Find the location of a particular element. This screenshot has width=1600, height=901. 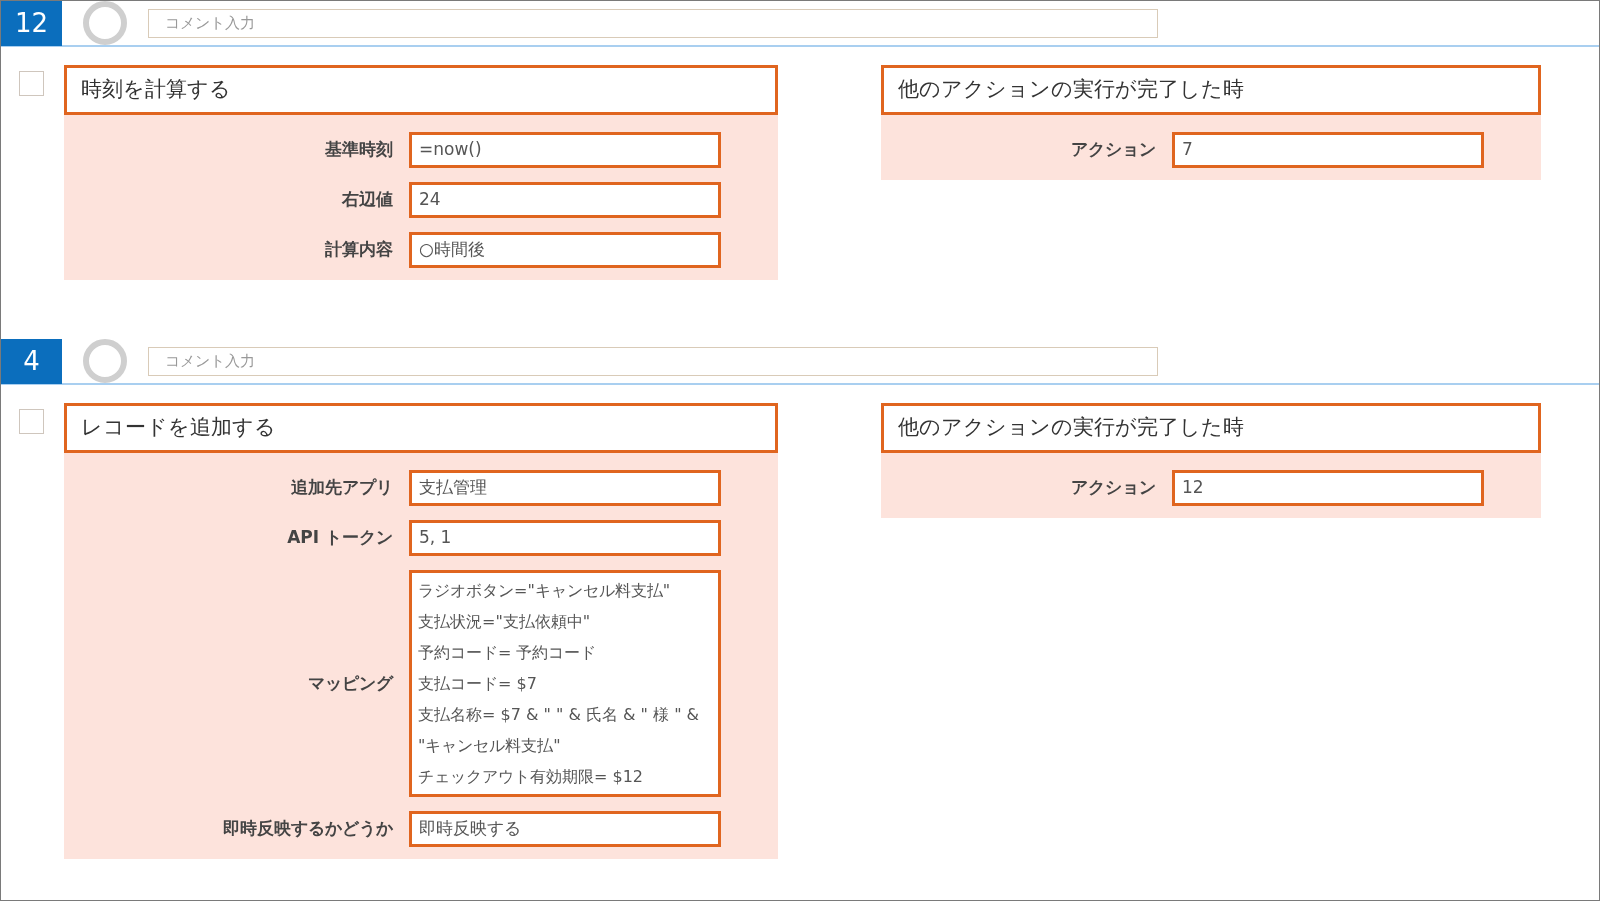

input-field: 12 is located at coordinates (1328, 488).